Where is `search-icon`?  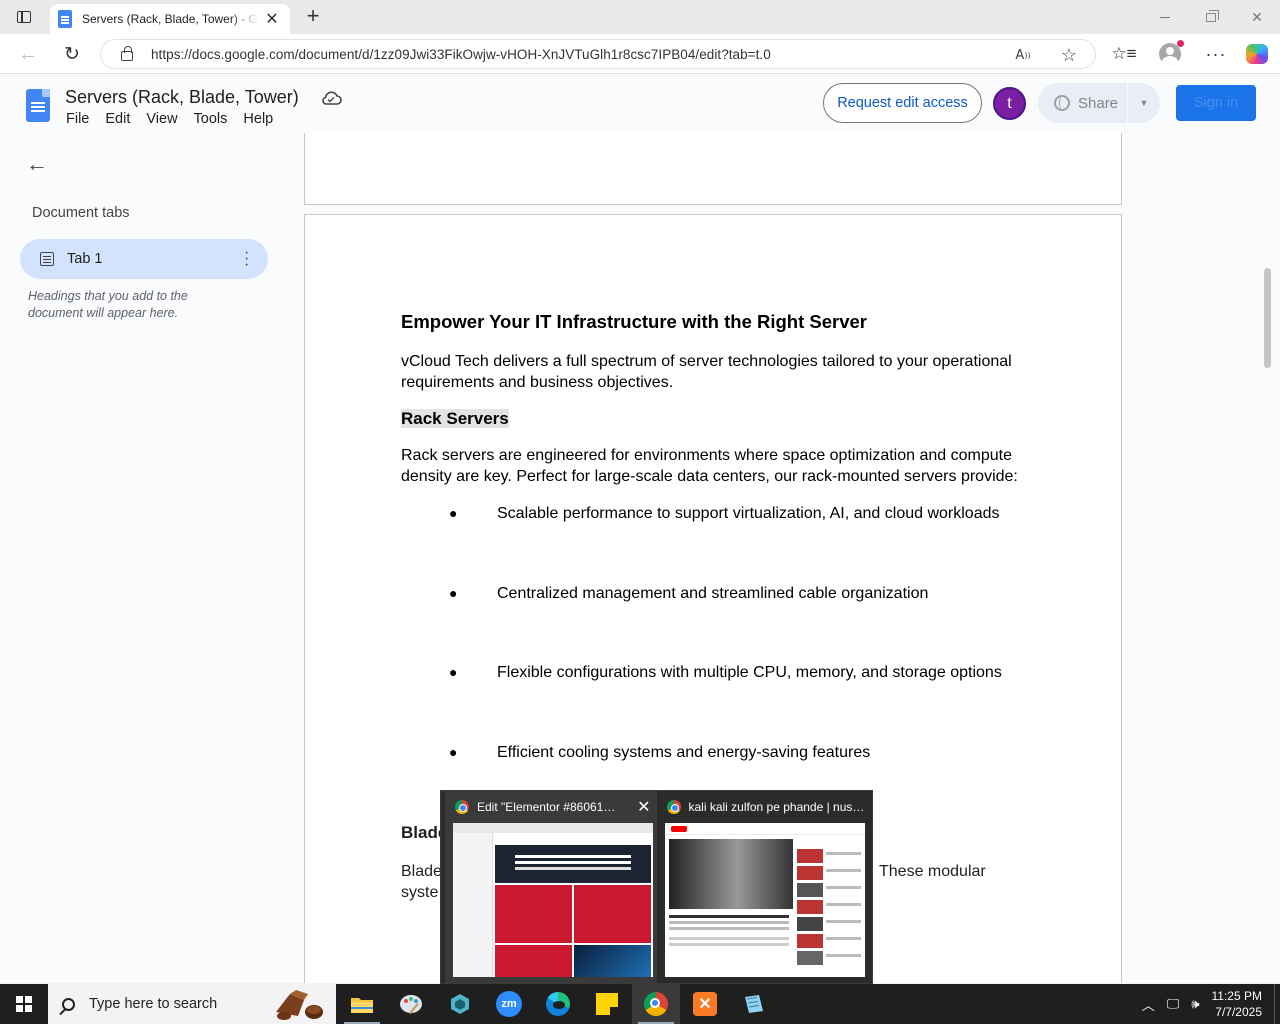
search-icon is located at coordinates (68, 1004).